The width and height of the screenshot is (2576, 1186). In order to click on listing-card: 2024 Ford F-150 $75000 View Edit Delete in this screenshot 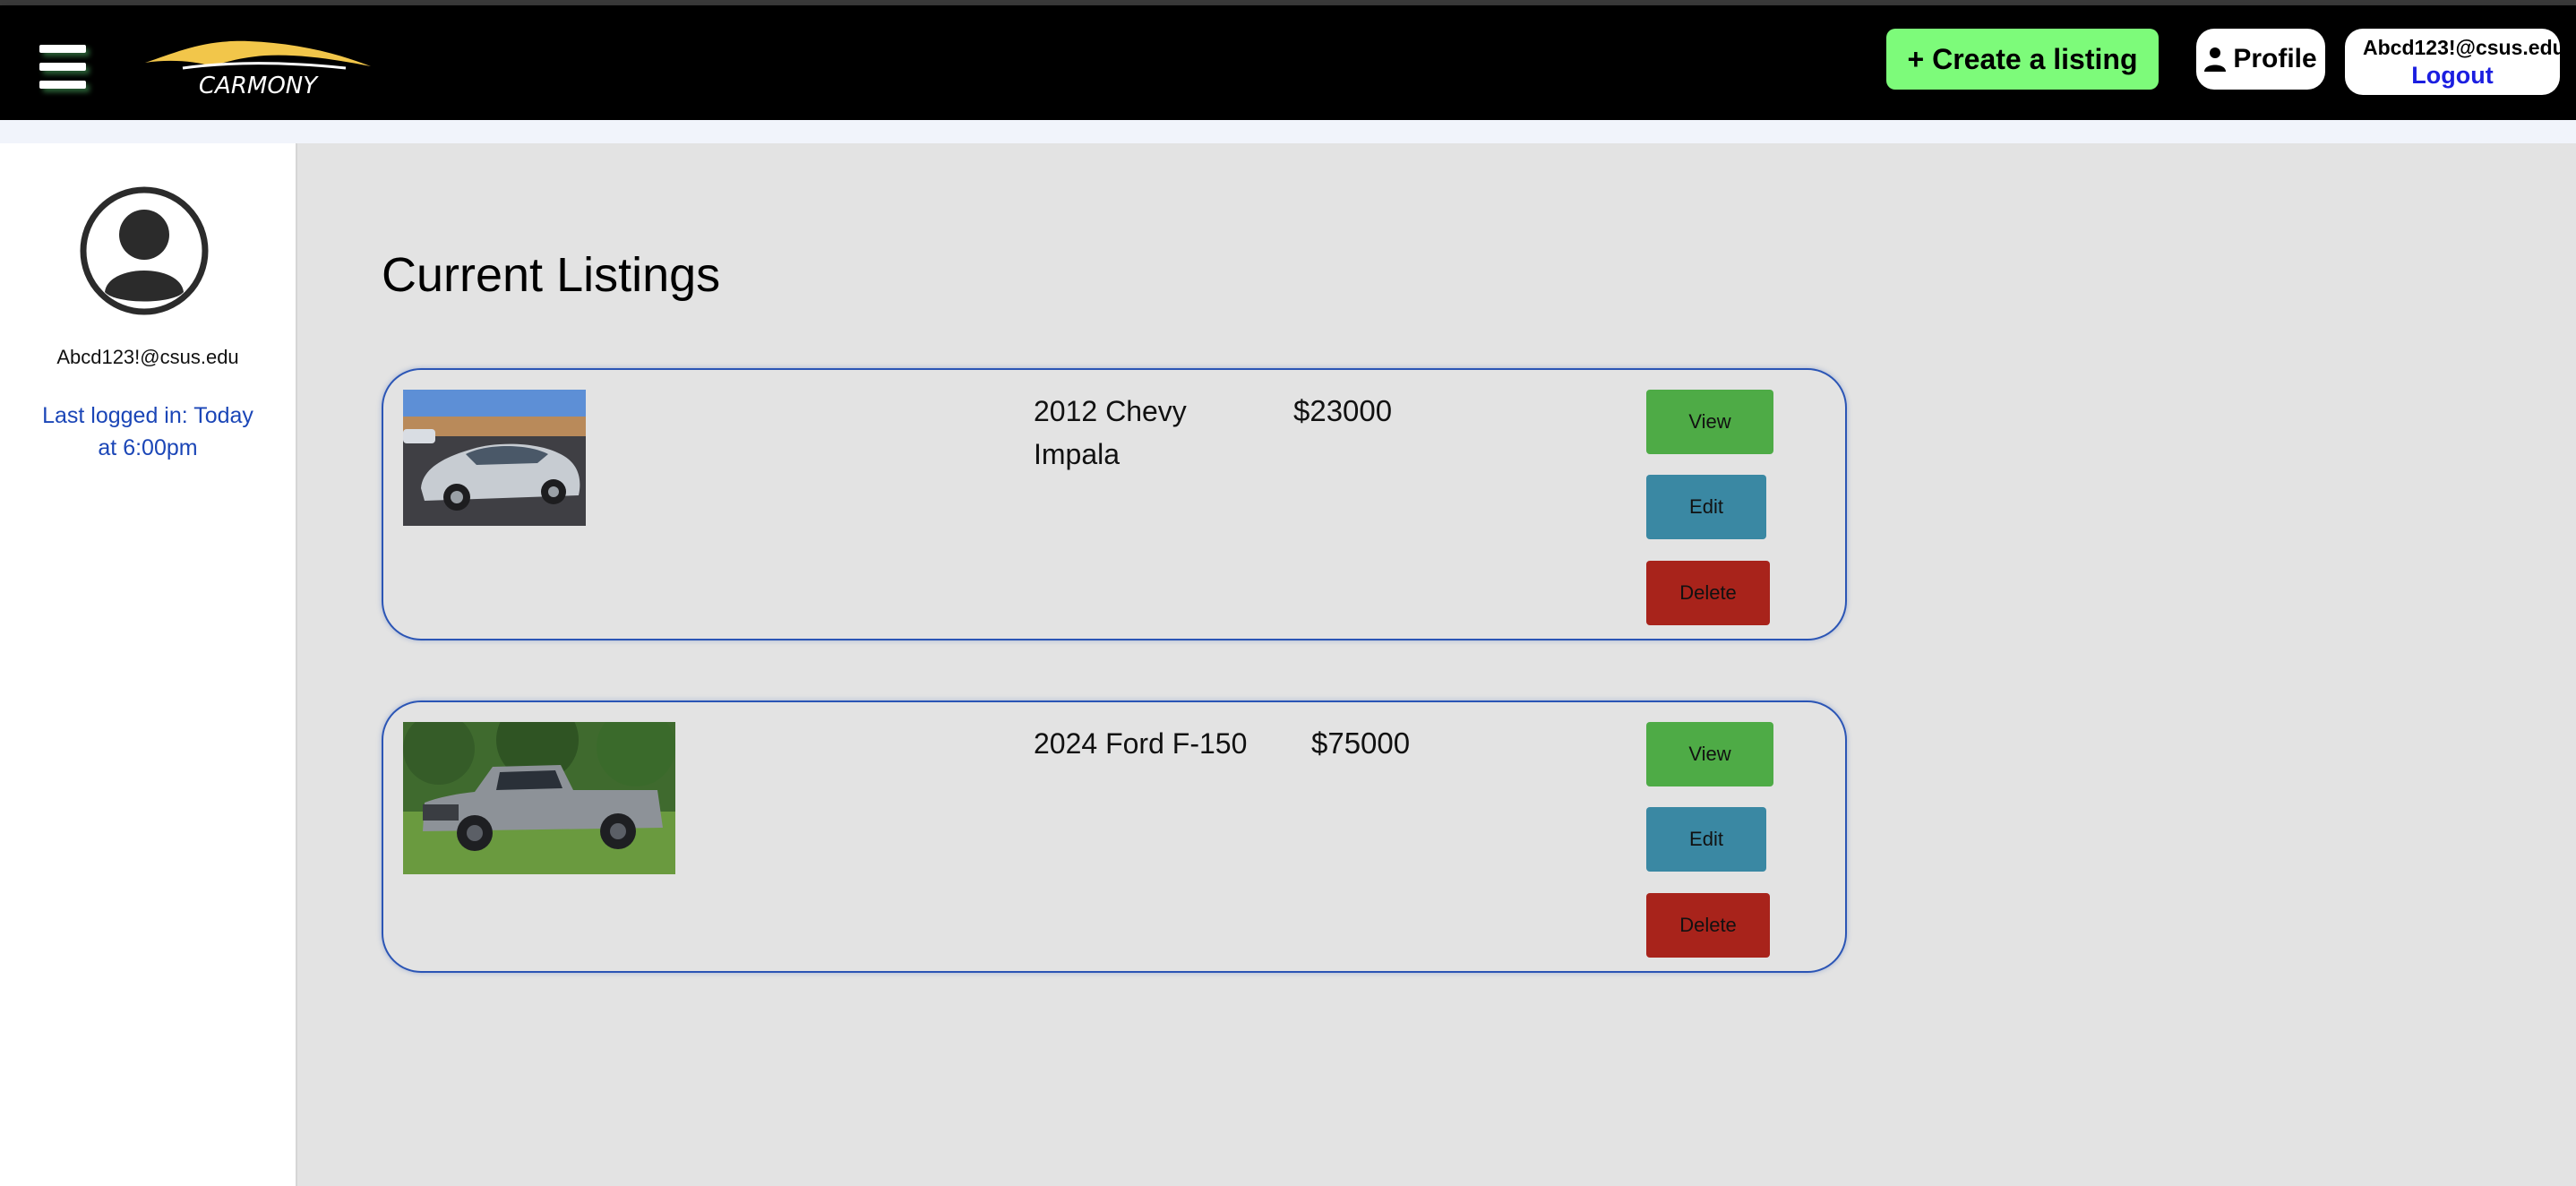, I will do `click(1114, 836)`.